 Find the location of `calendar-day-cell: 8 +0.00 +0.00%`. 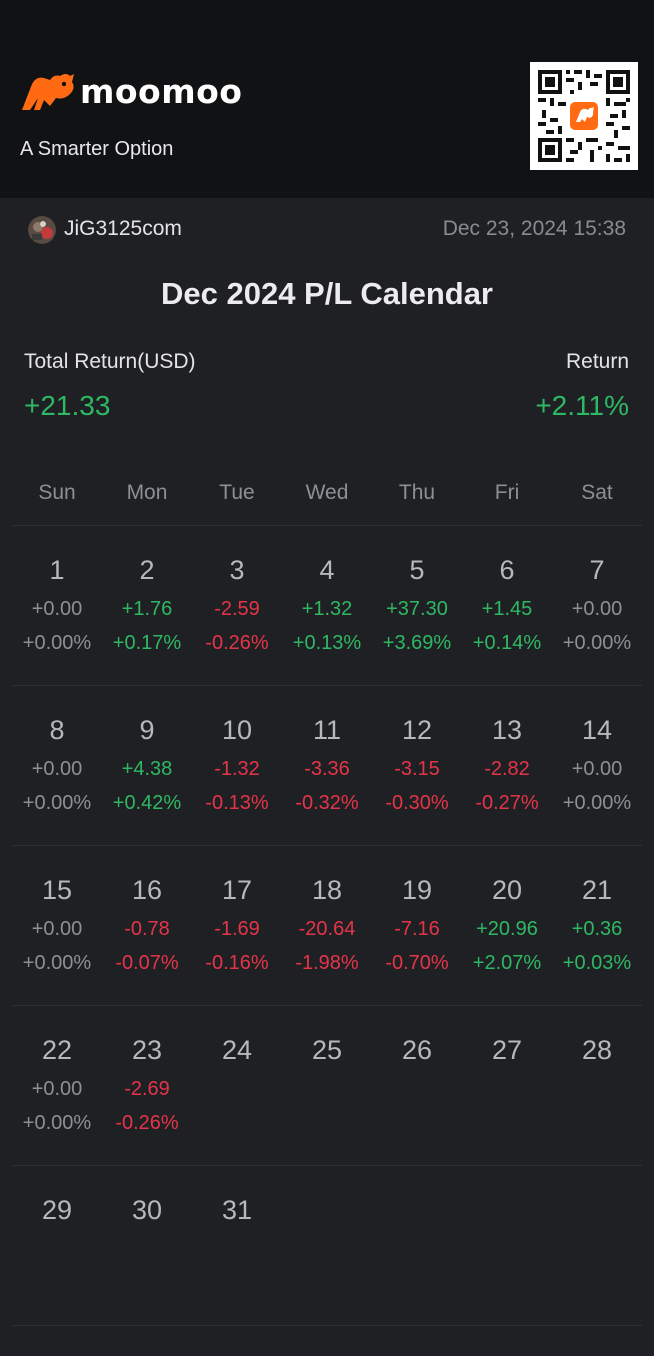

calendar-day-cell: 8 +0.00 +0.00% is located at coordinates (57, 765).